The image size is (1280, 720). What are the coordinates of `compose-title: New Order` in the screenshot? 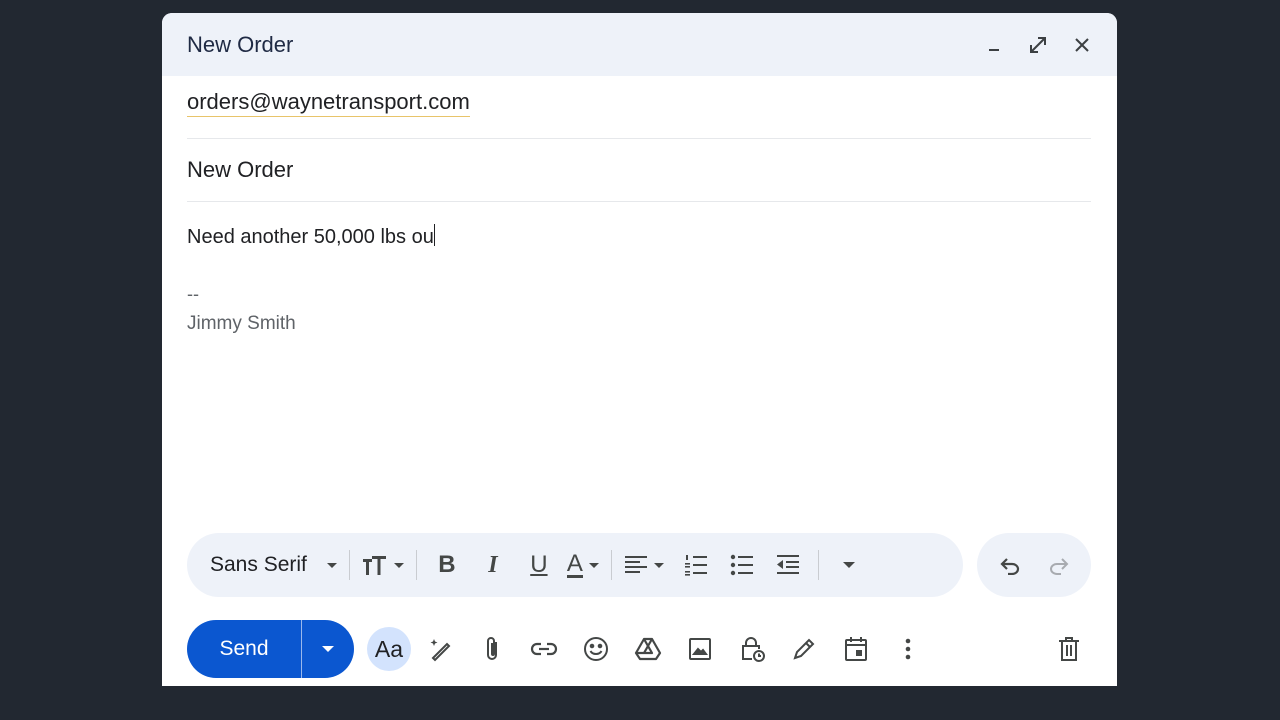 It's located at (240, 44).